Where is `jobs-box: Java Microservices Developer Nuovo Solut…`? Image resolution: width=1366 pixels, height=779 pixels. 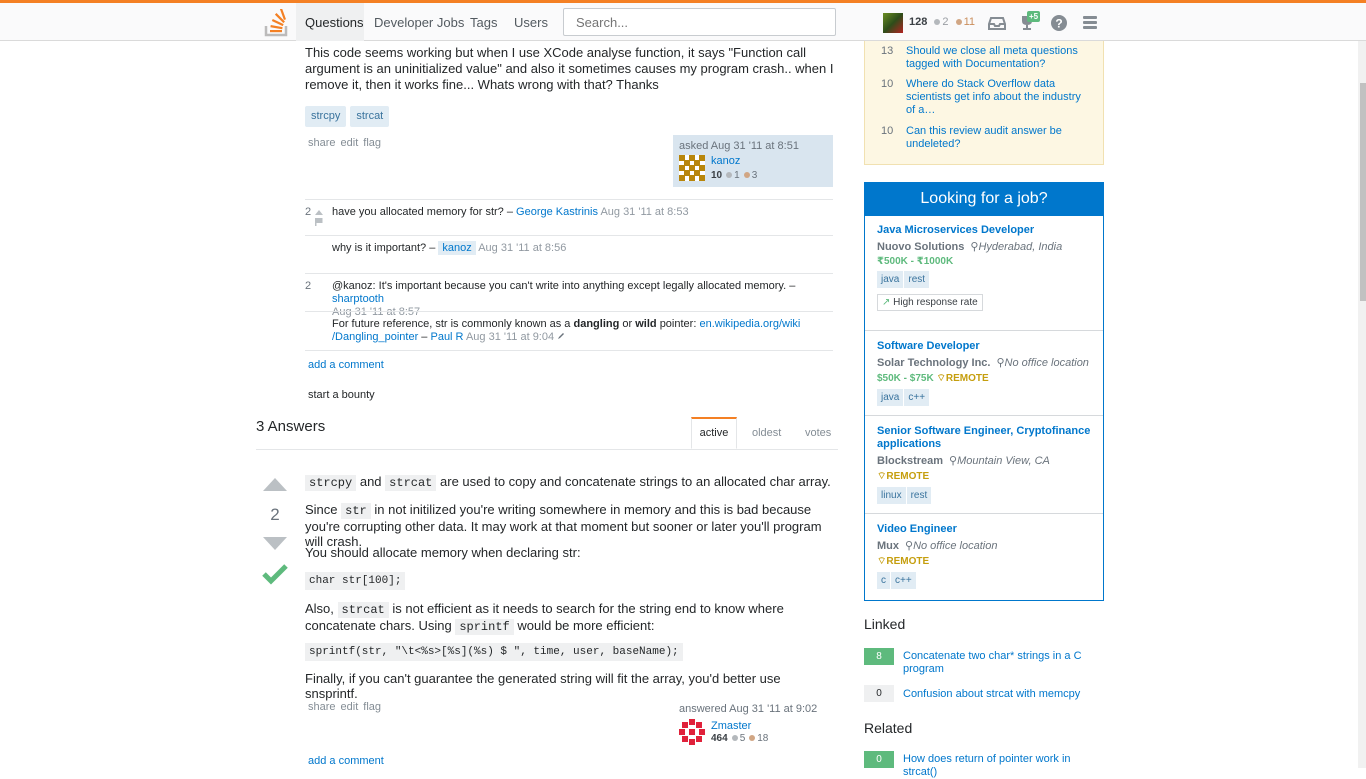 jobs-box: Java Microservices Developer Nuovo Solut… is located at coordinates (984, 391).